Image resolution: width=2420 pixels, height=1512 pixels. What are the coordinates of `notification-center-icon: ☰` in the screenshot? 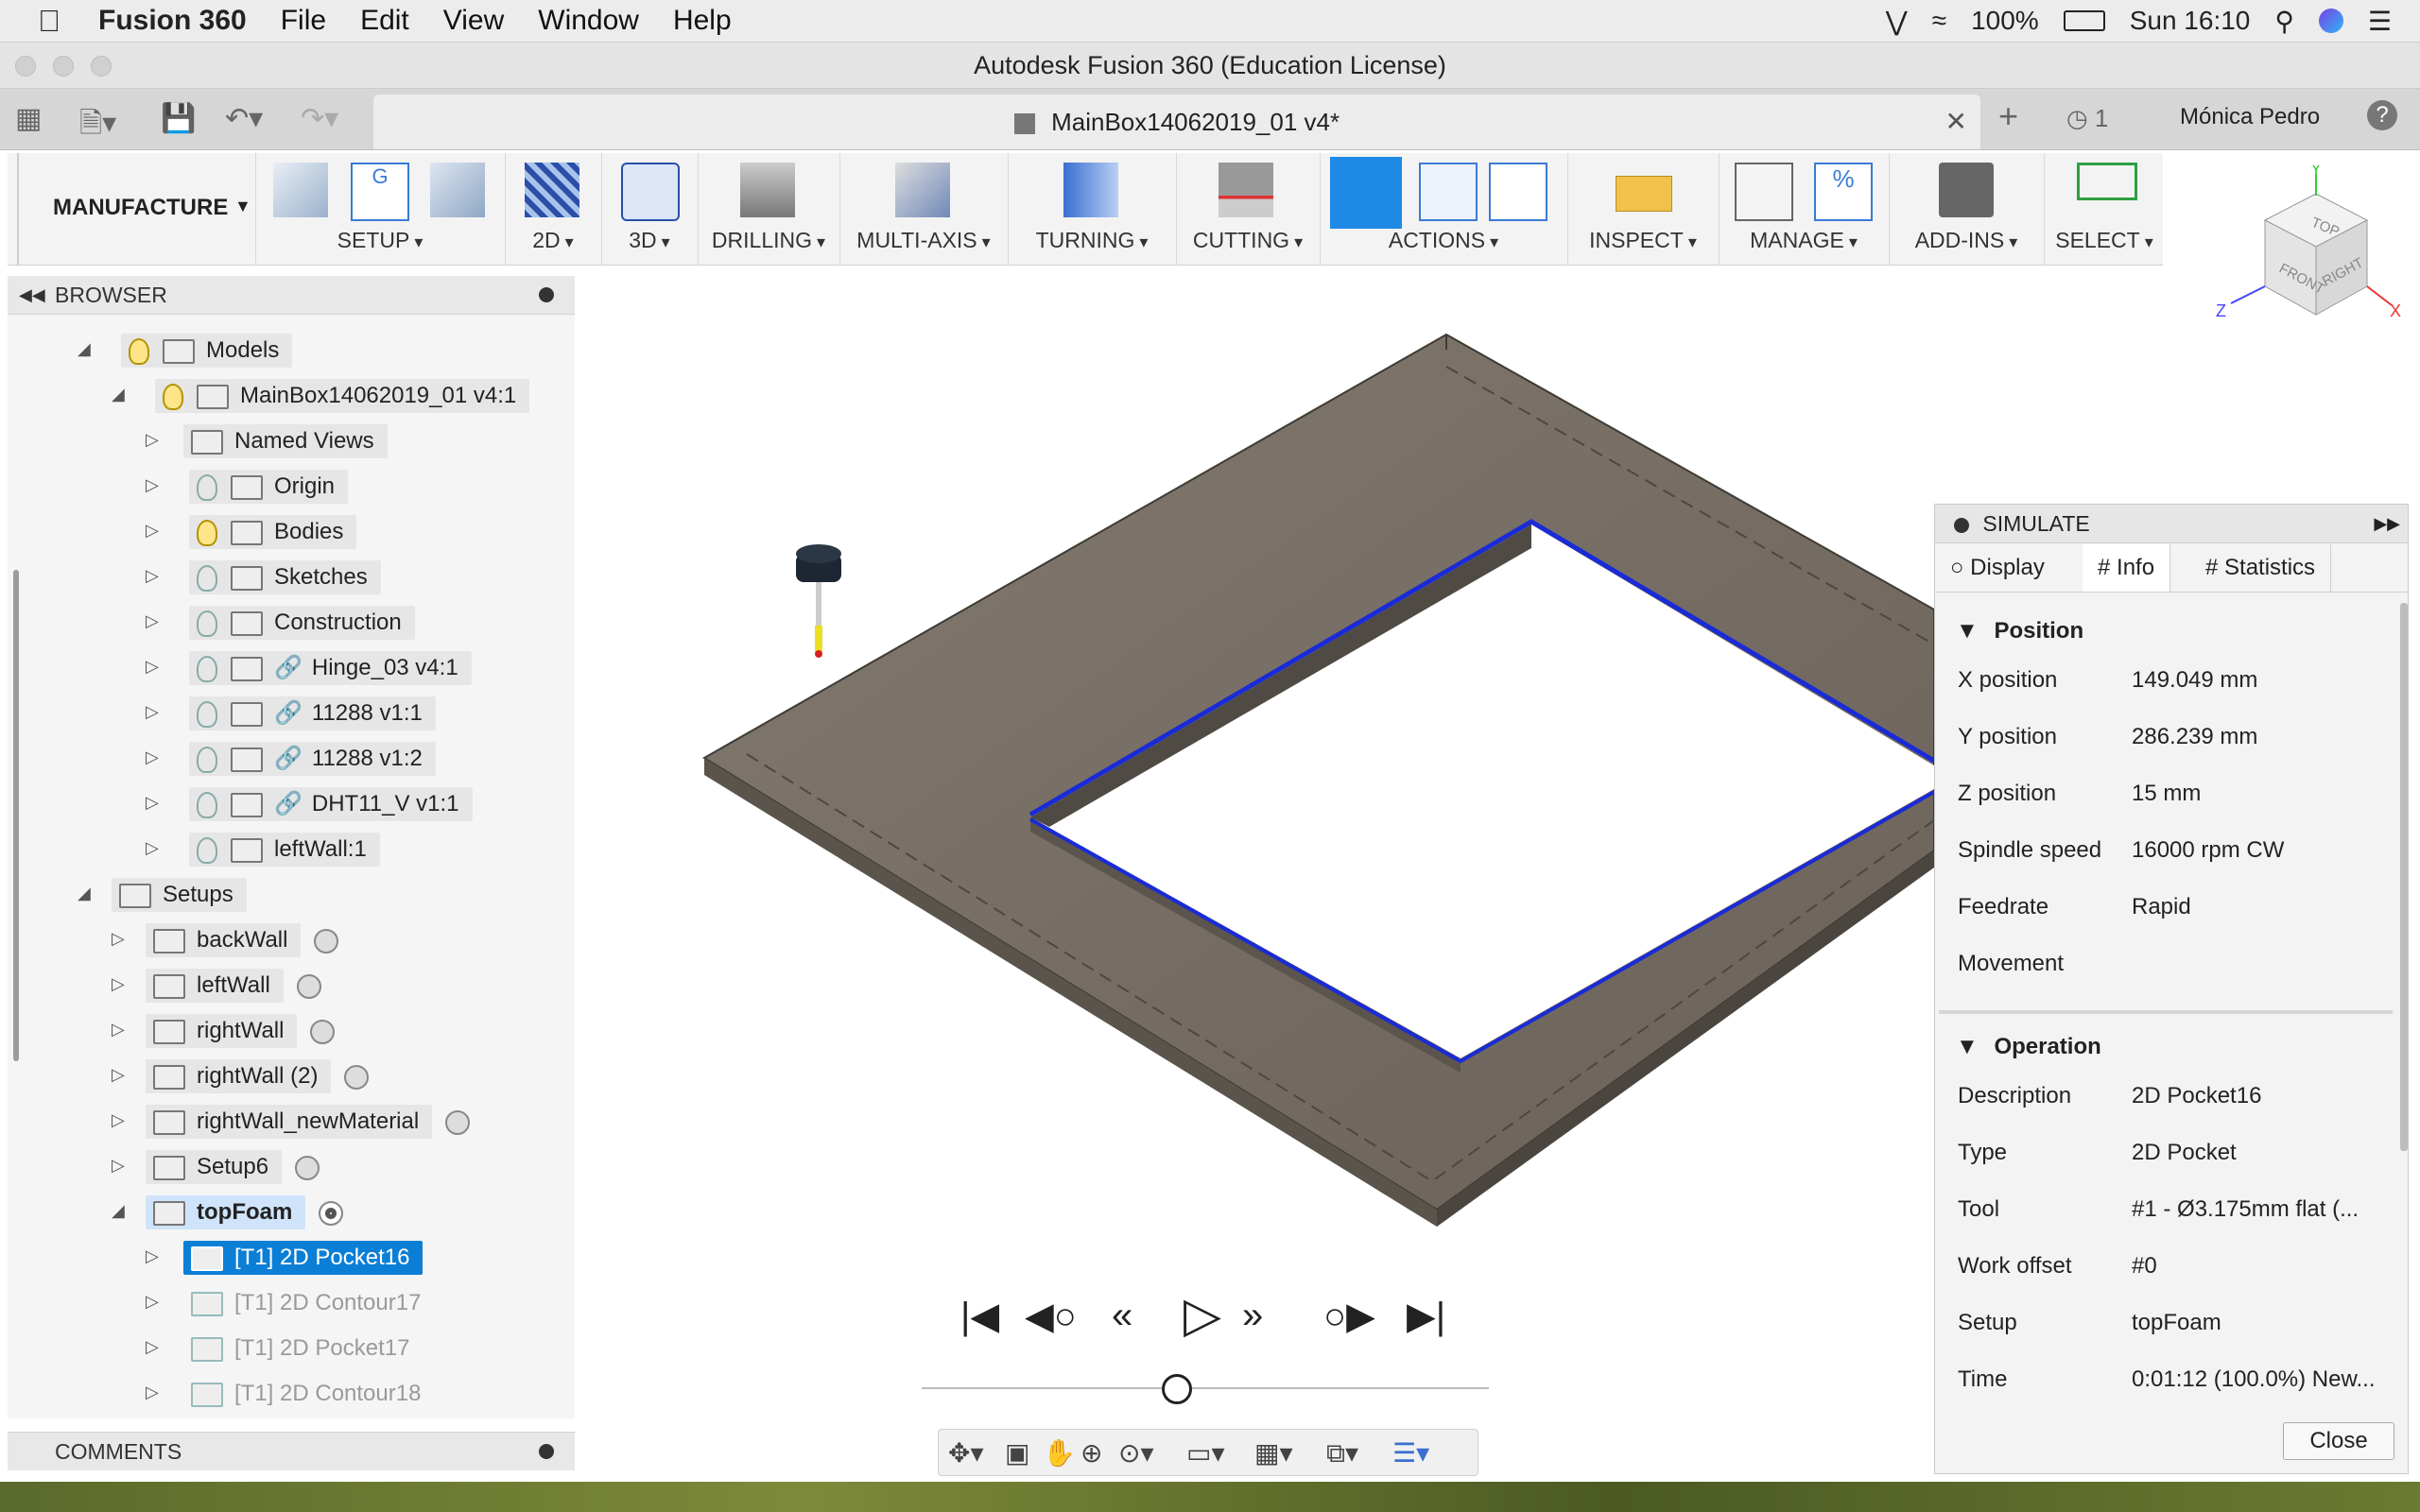 It's located at (2380, 21).